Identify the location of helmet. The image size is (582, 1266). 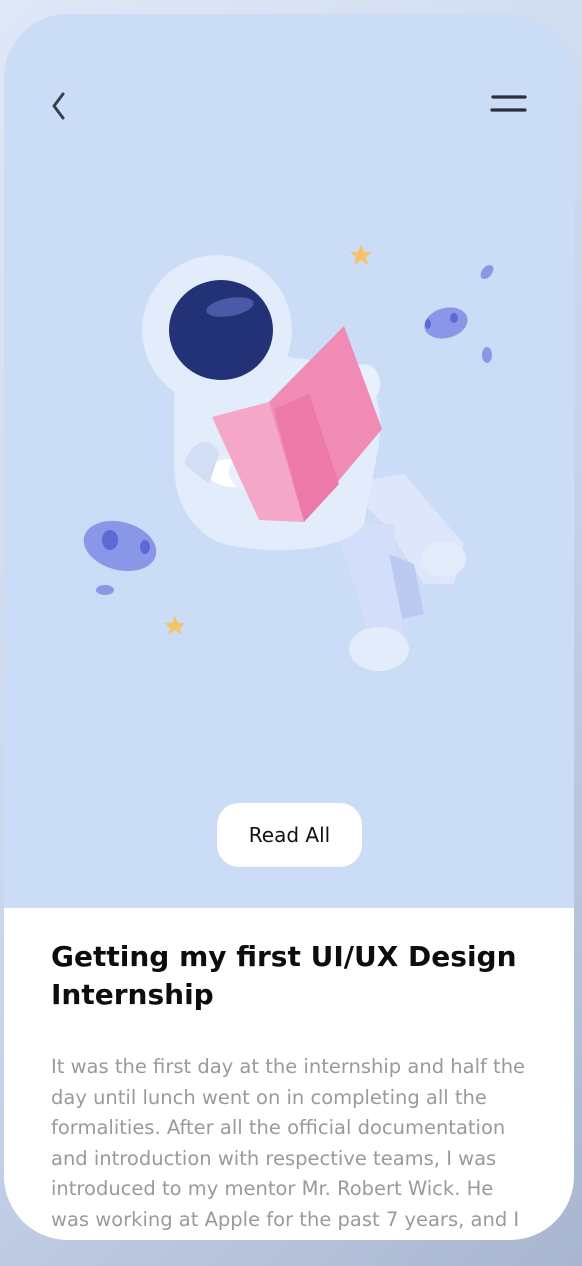
(217, 330).